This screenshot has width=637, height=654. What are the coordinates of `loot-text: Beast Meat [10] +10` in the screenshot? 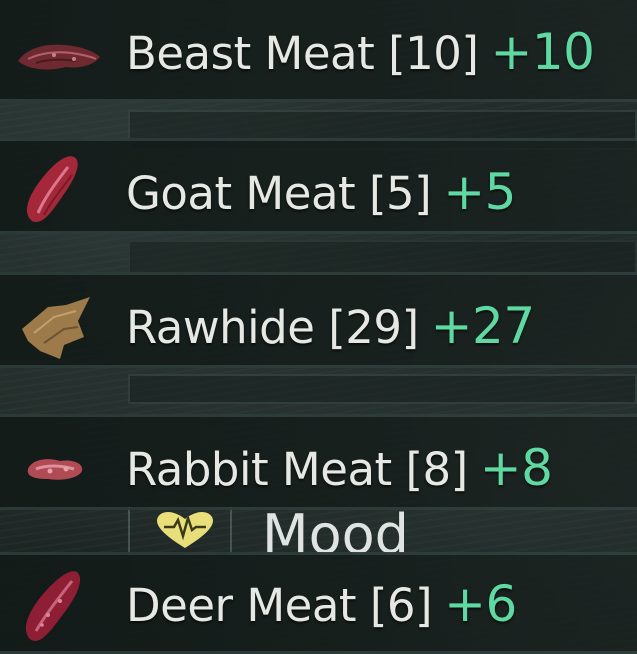 It's located at (360, 53).